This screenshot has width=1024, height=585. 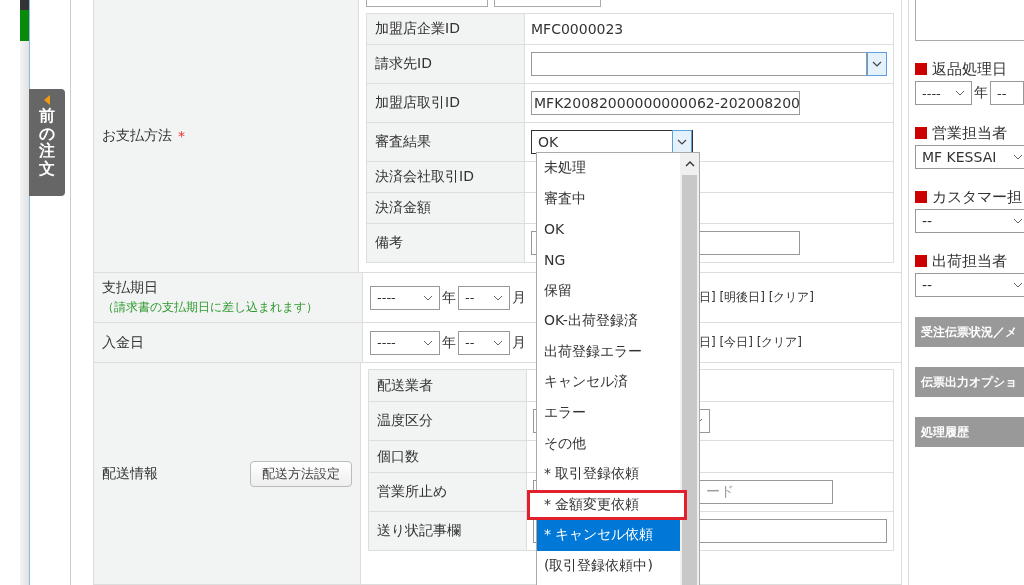 I want to click on field-label: 出荷担当者, so click(x=969, y=261).